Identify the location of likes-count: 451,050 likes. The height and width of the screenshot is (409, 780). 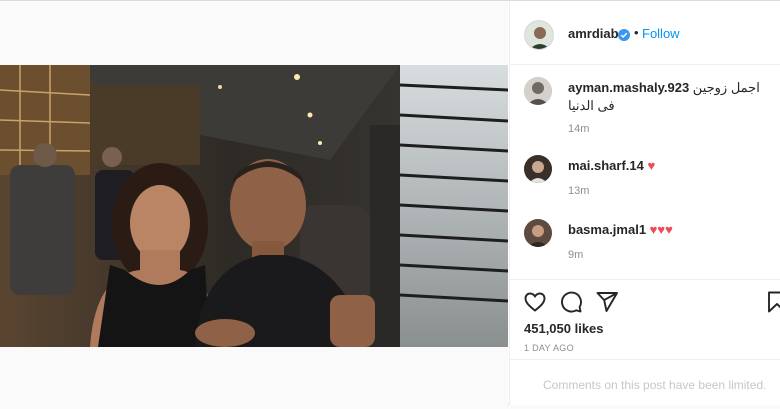
(564, 328).